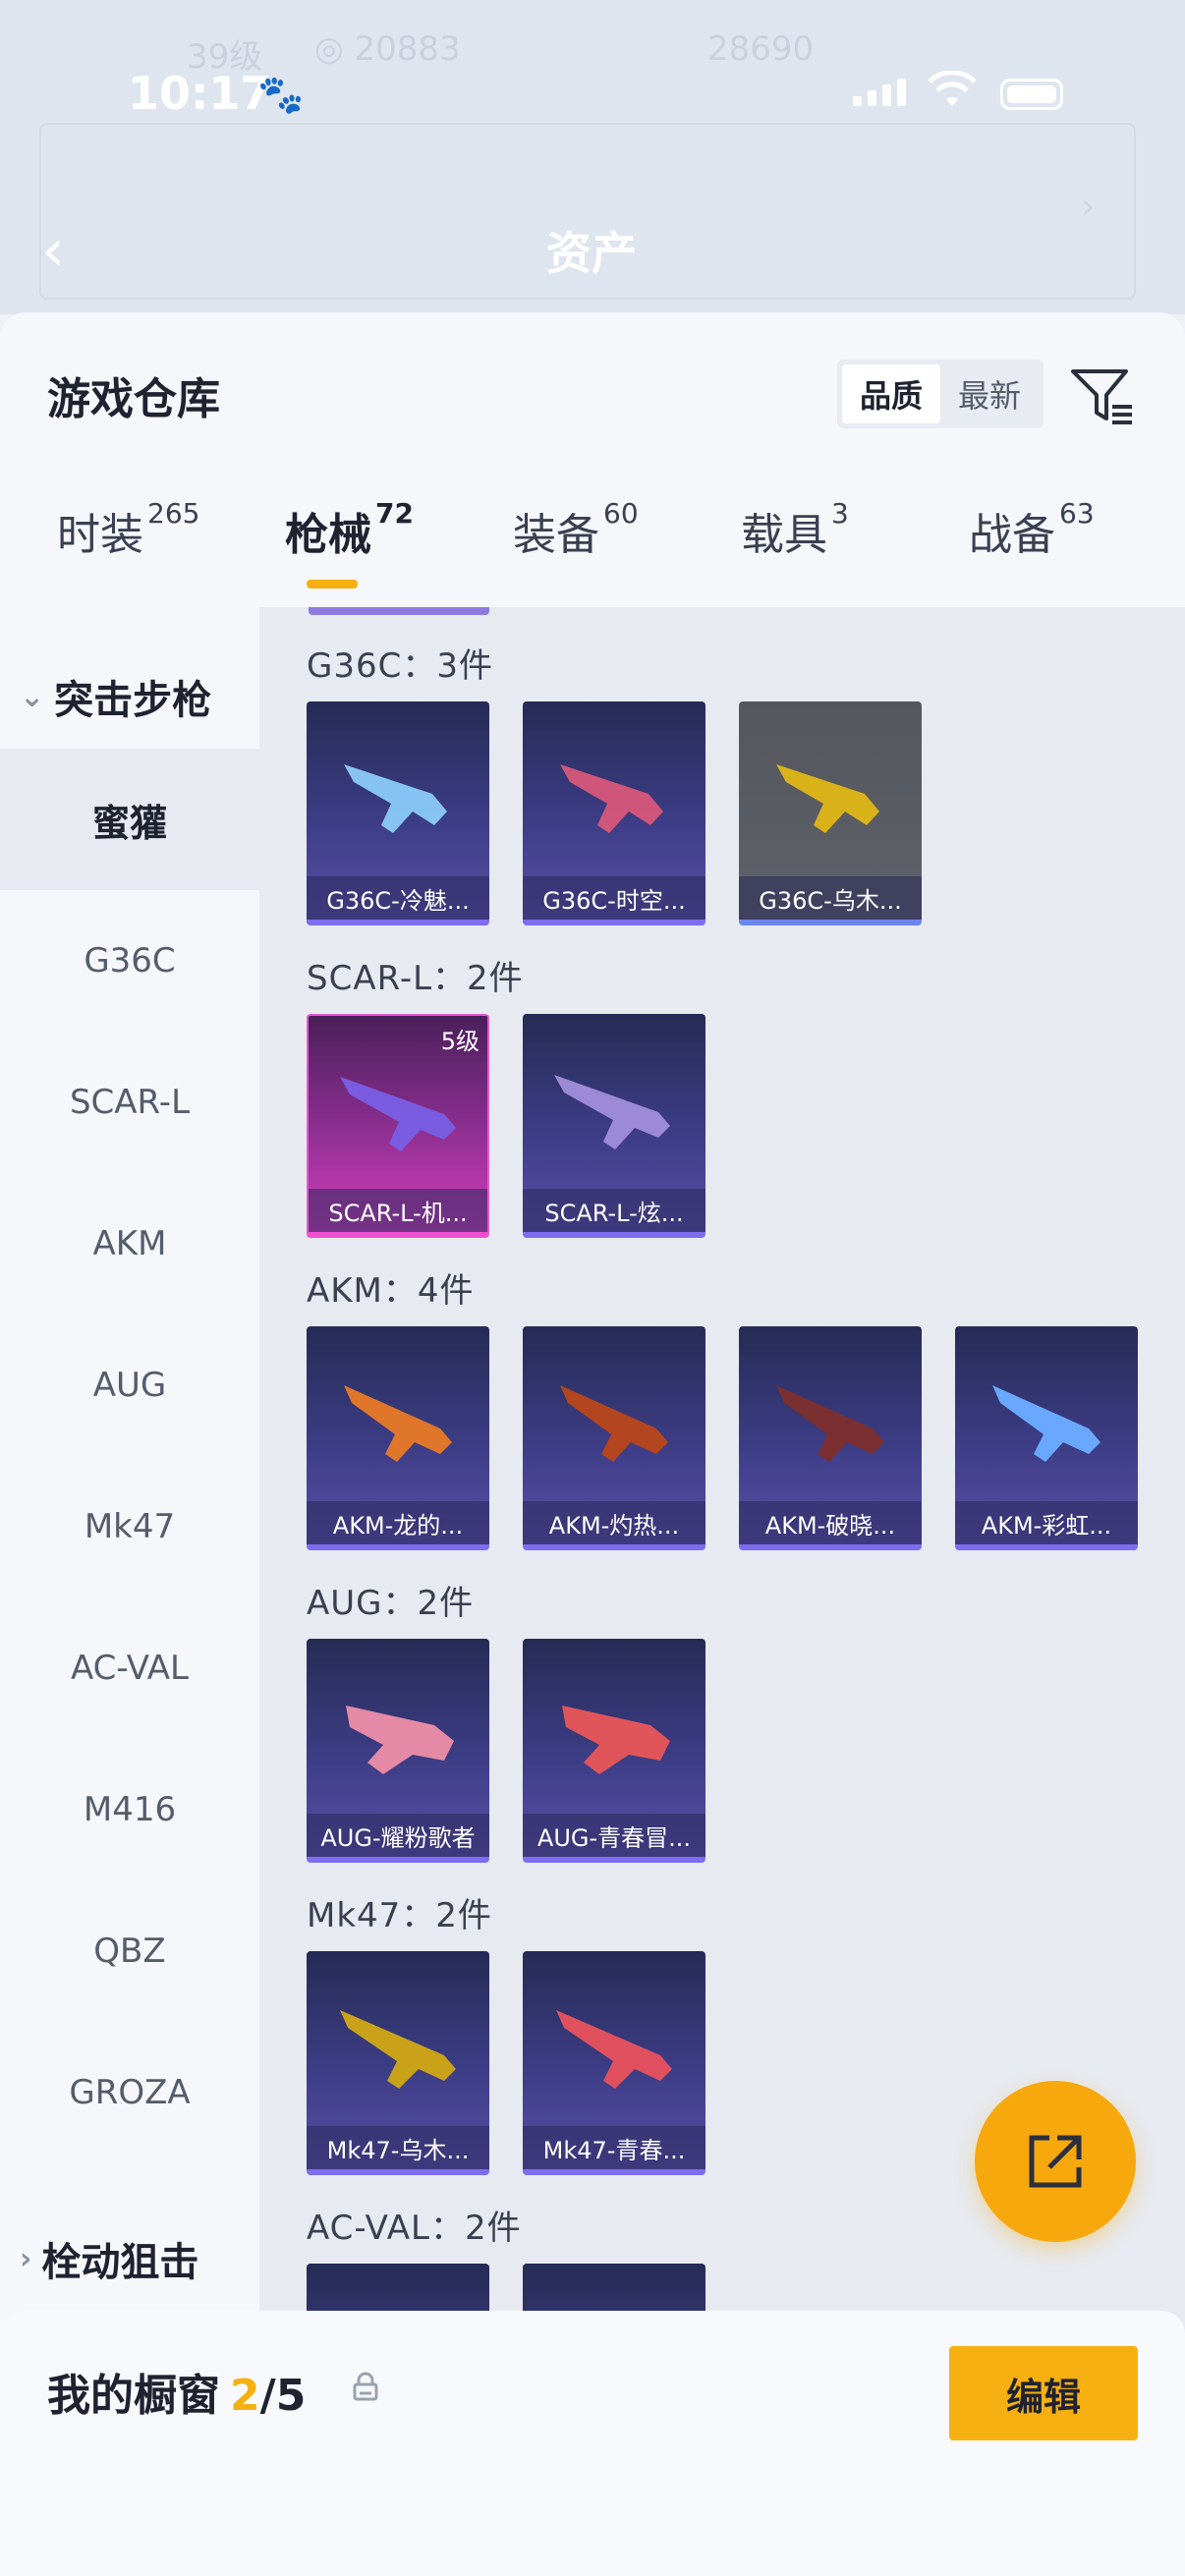 Image resolution: width=1185 pixels, height=2576 pixels. What do you see at coordinates (130, 1244) in the screenshot?
I see `sidebar-item-akm: AKM` at bounding box center [130, 1244].